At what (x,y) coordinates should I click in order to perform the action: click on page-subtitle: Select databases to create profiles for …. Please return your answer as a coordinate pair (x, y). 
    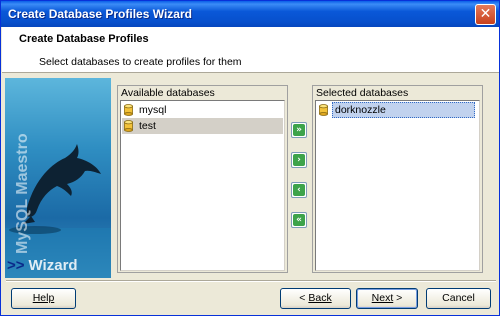
    Looking at the image, I should click on (140, 62).